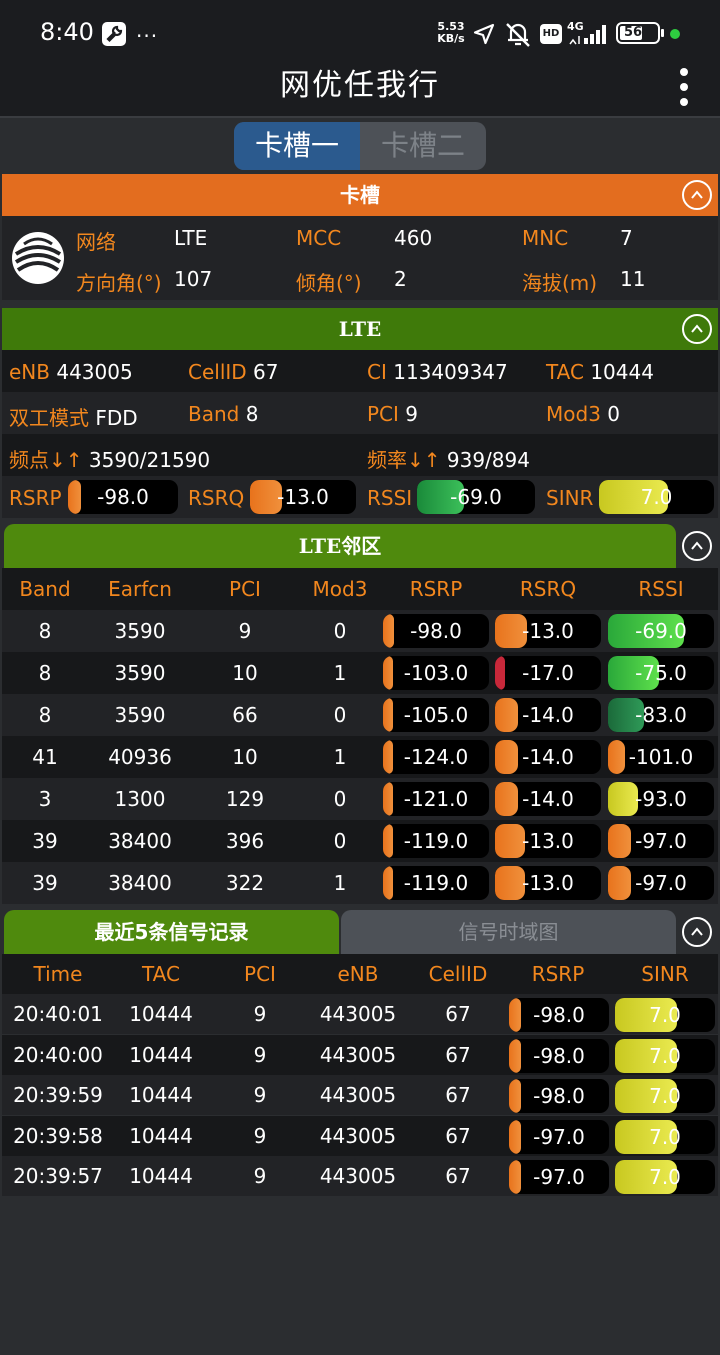 This screenshot has width=720, height=1355. What do you see at coordinates (161, 1014) in the screenshot?
I see `record-cell-tac: 10444` at bounding box center [161, 1014].